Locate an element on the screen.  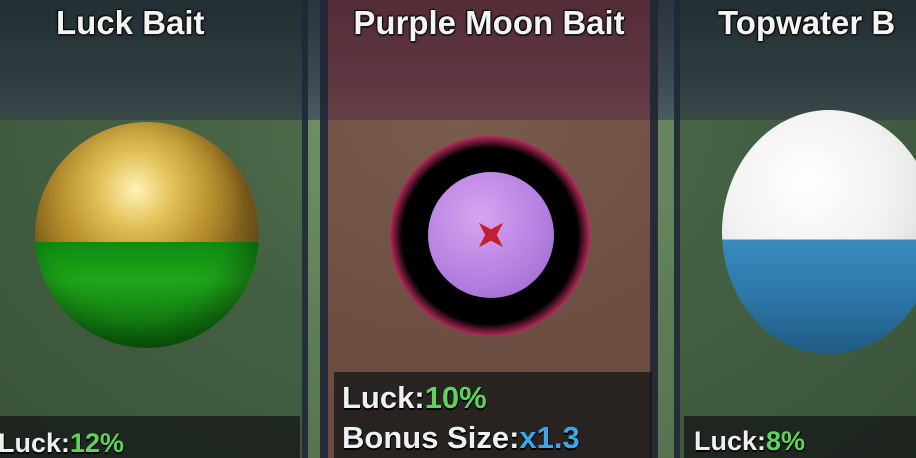
stat-label: Bonus Size: is located at coordinates (431, 437).